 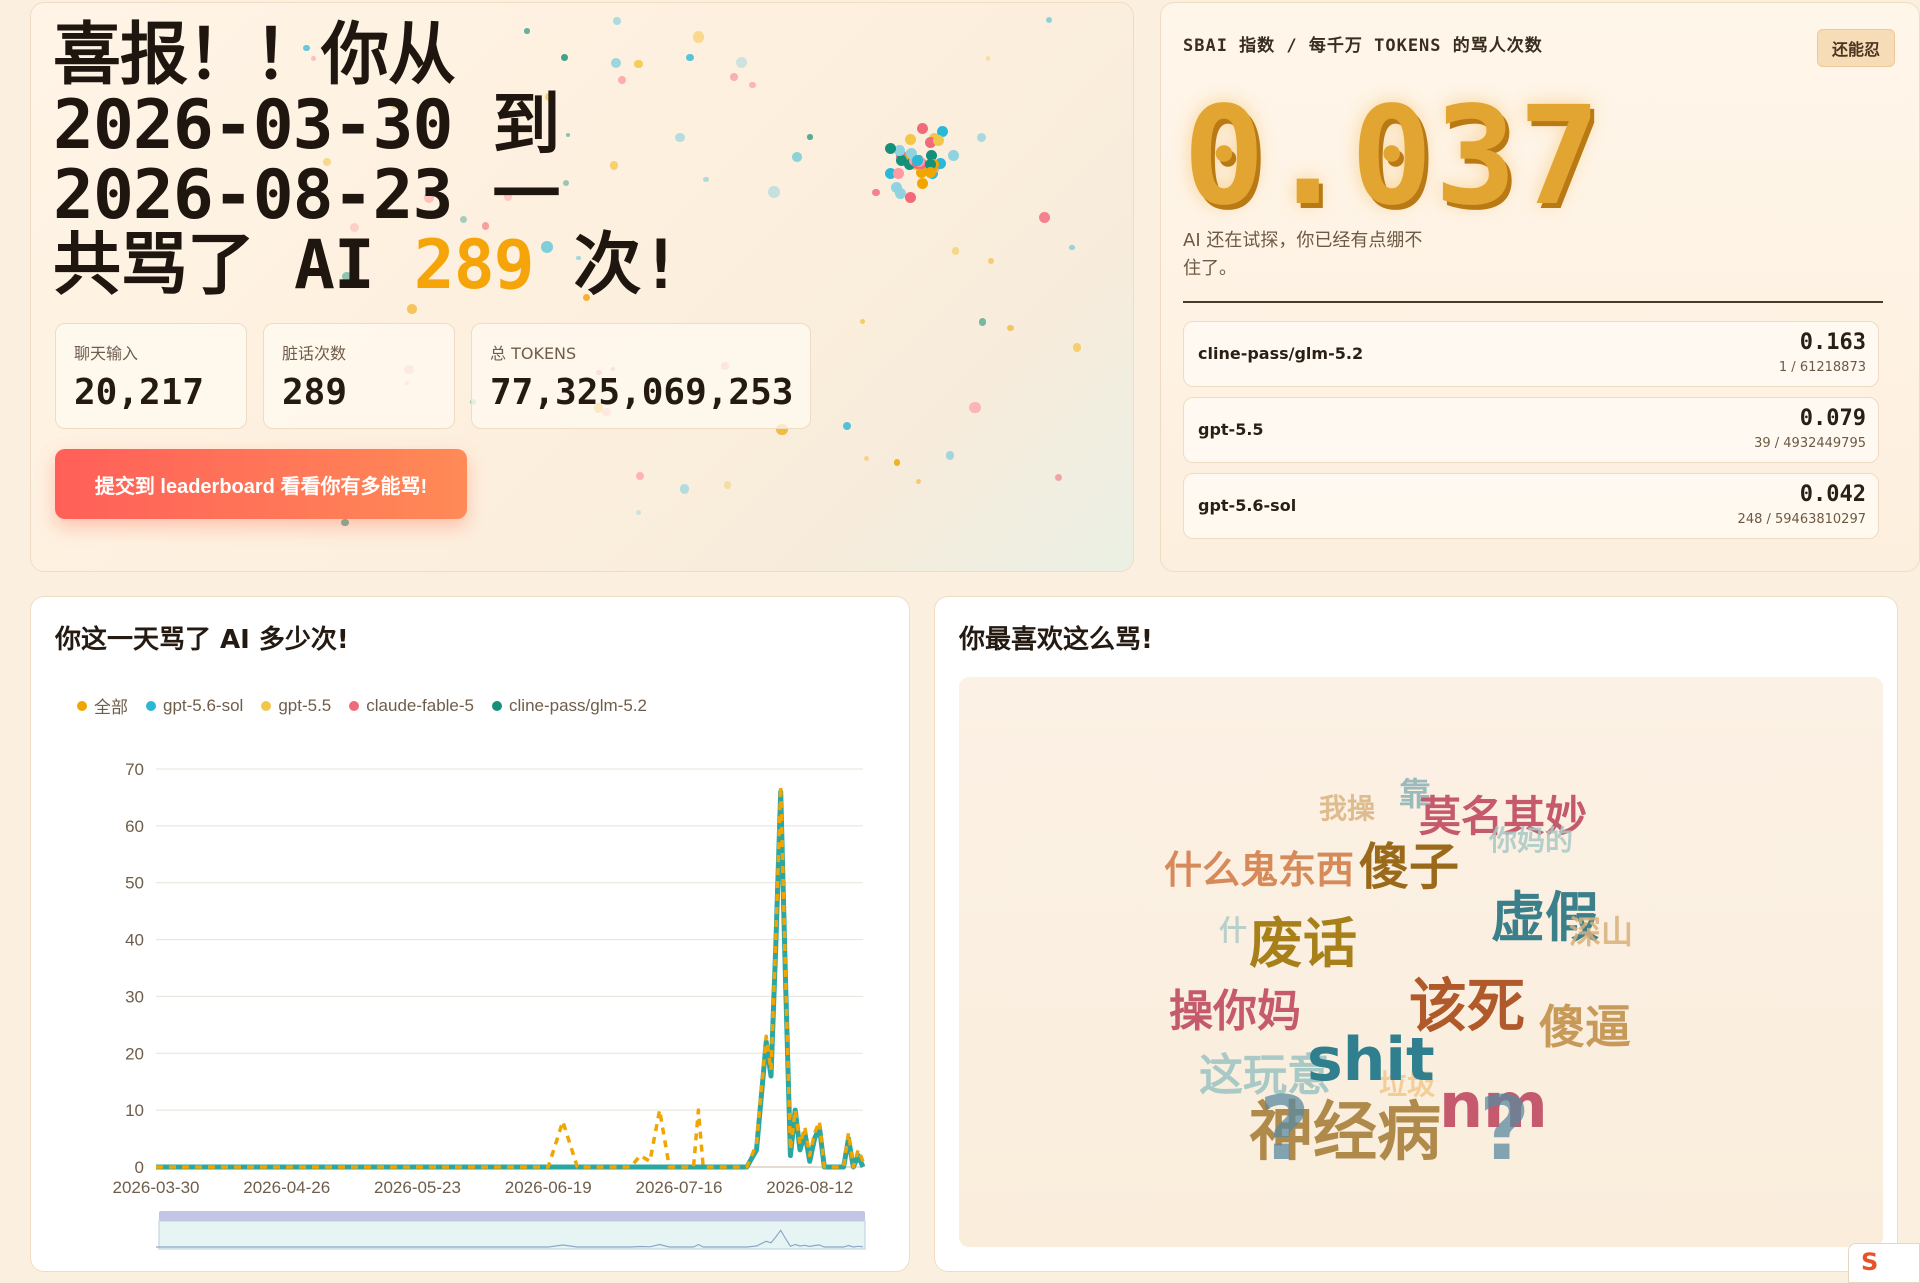 I want to click on y-tick-label: 60, so click(x=134, y=826).